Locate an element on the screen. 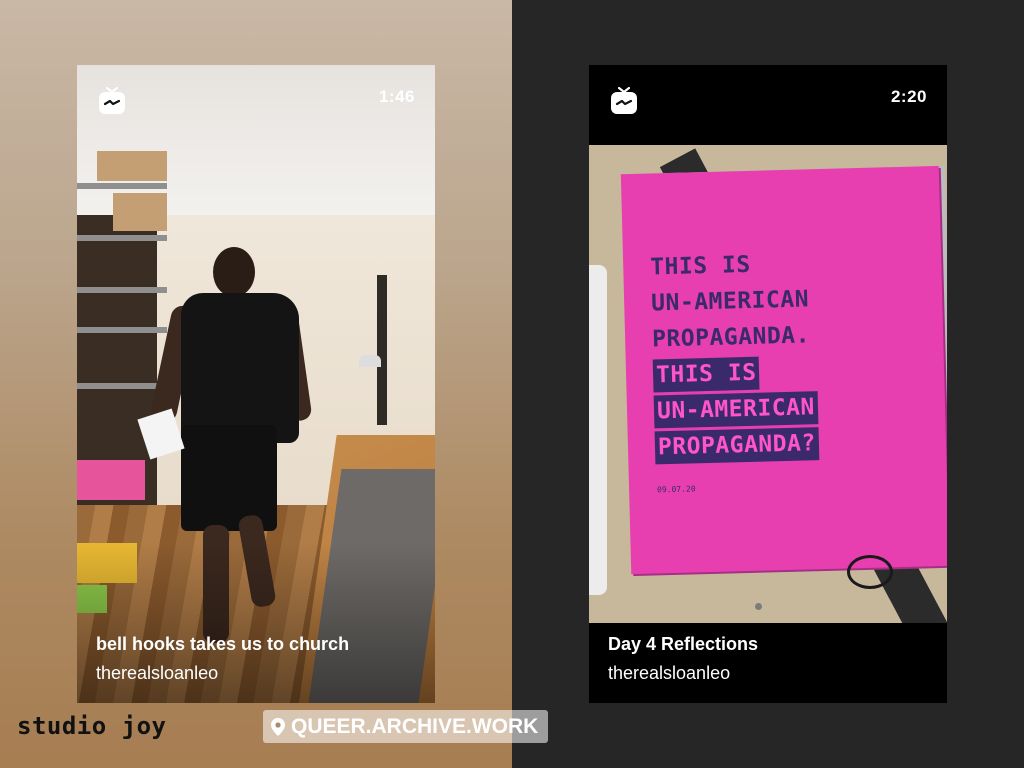 The height and width of the screenshot is (768, 1024). video-duration: 1:46 is located at coordinates (396, 96).